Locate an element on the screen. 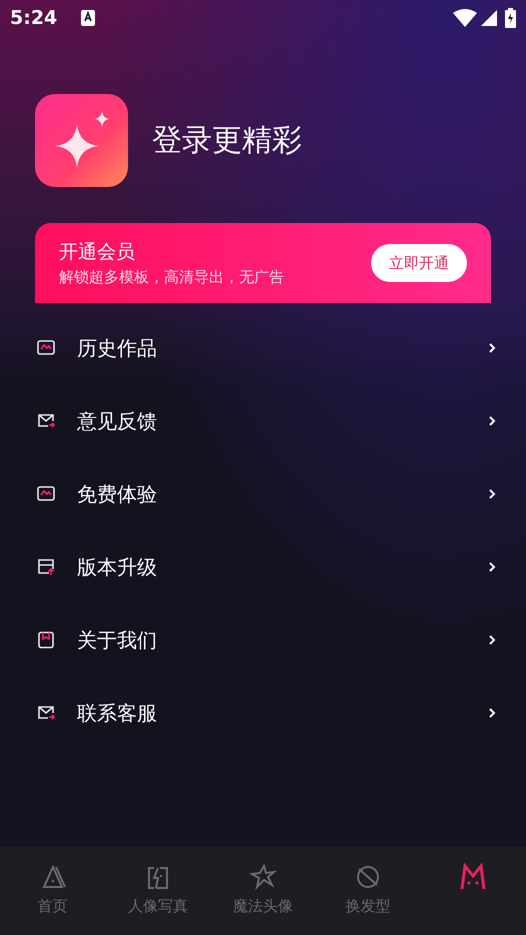  menu-item: 历史作品 is located at coordinates (263, 347).